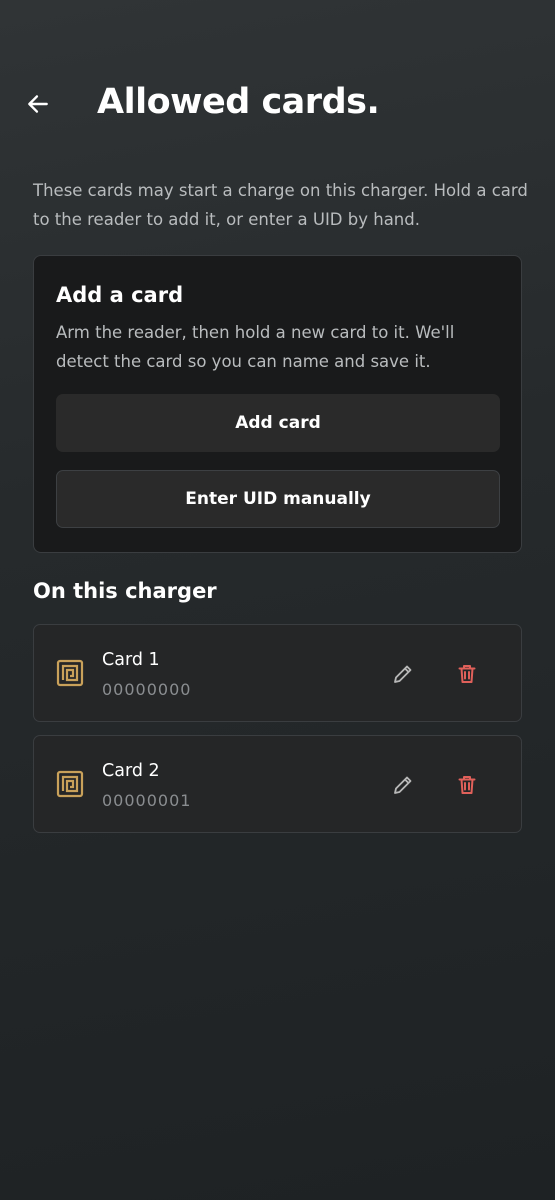 Image resolution: width=555 pixels, height=1200 pixels. Describe the element at coordinates (125, 591) in the screenshot. I see `section-title: On this charger` at that location.